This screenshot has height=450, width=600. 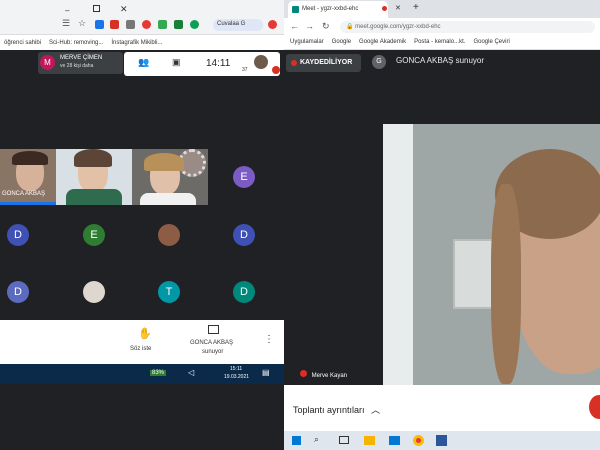 What do you see at coordinates (266, 372) in the screenshot?
I see `notifications-icon: ▤` at bounding box center [266, 372].